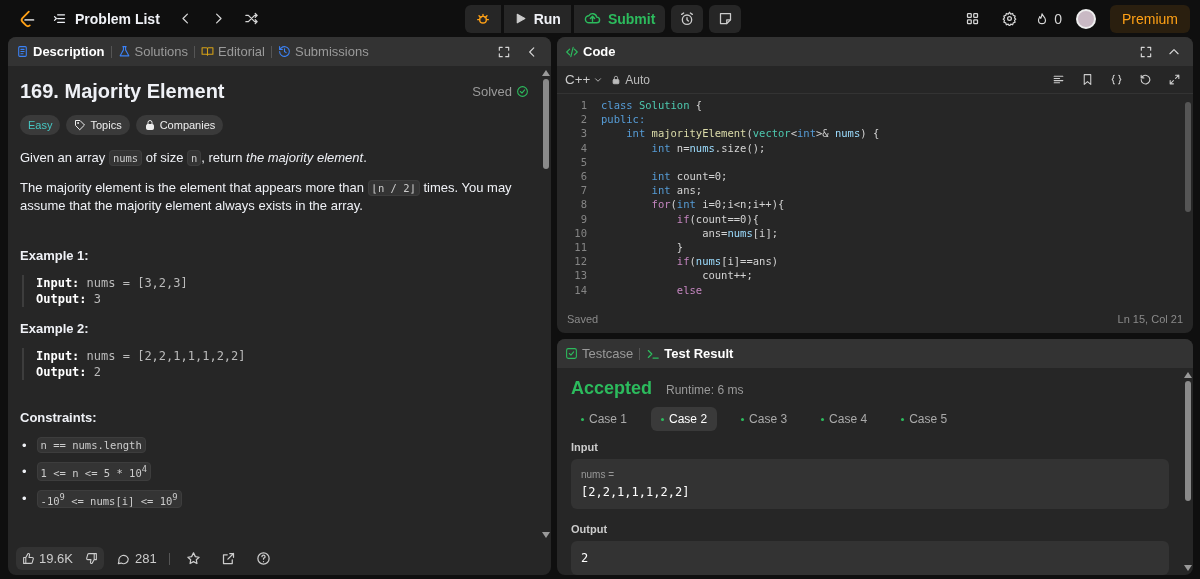 This screenshot has height=579, width=1200. Describe the element at coordinates (753, 133) in the screenshot. I see `code-line: int majorityElement(vector<int>& nums) {` at that location.